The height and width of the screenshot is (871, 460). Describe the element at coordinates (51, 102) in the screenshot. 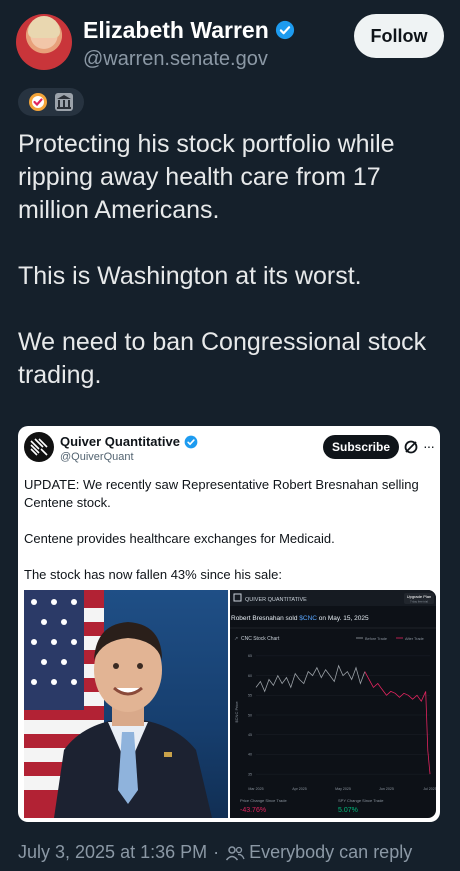

I see `affiliation-badges` at that location.